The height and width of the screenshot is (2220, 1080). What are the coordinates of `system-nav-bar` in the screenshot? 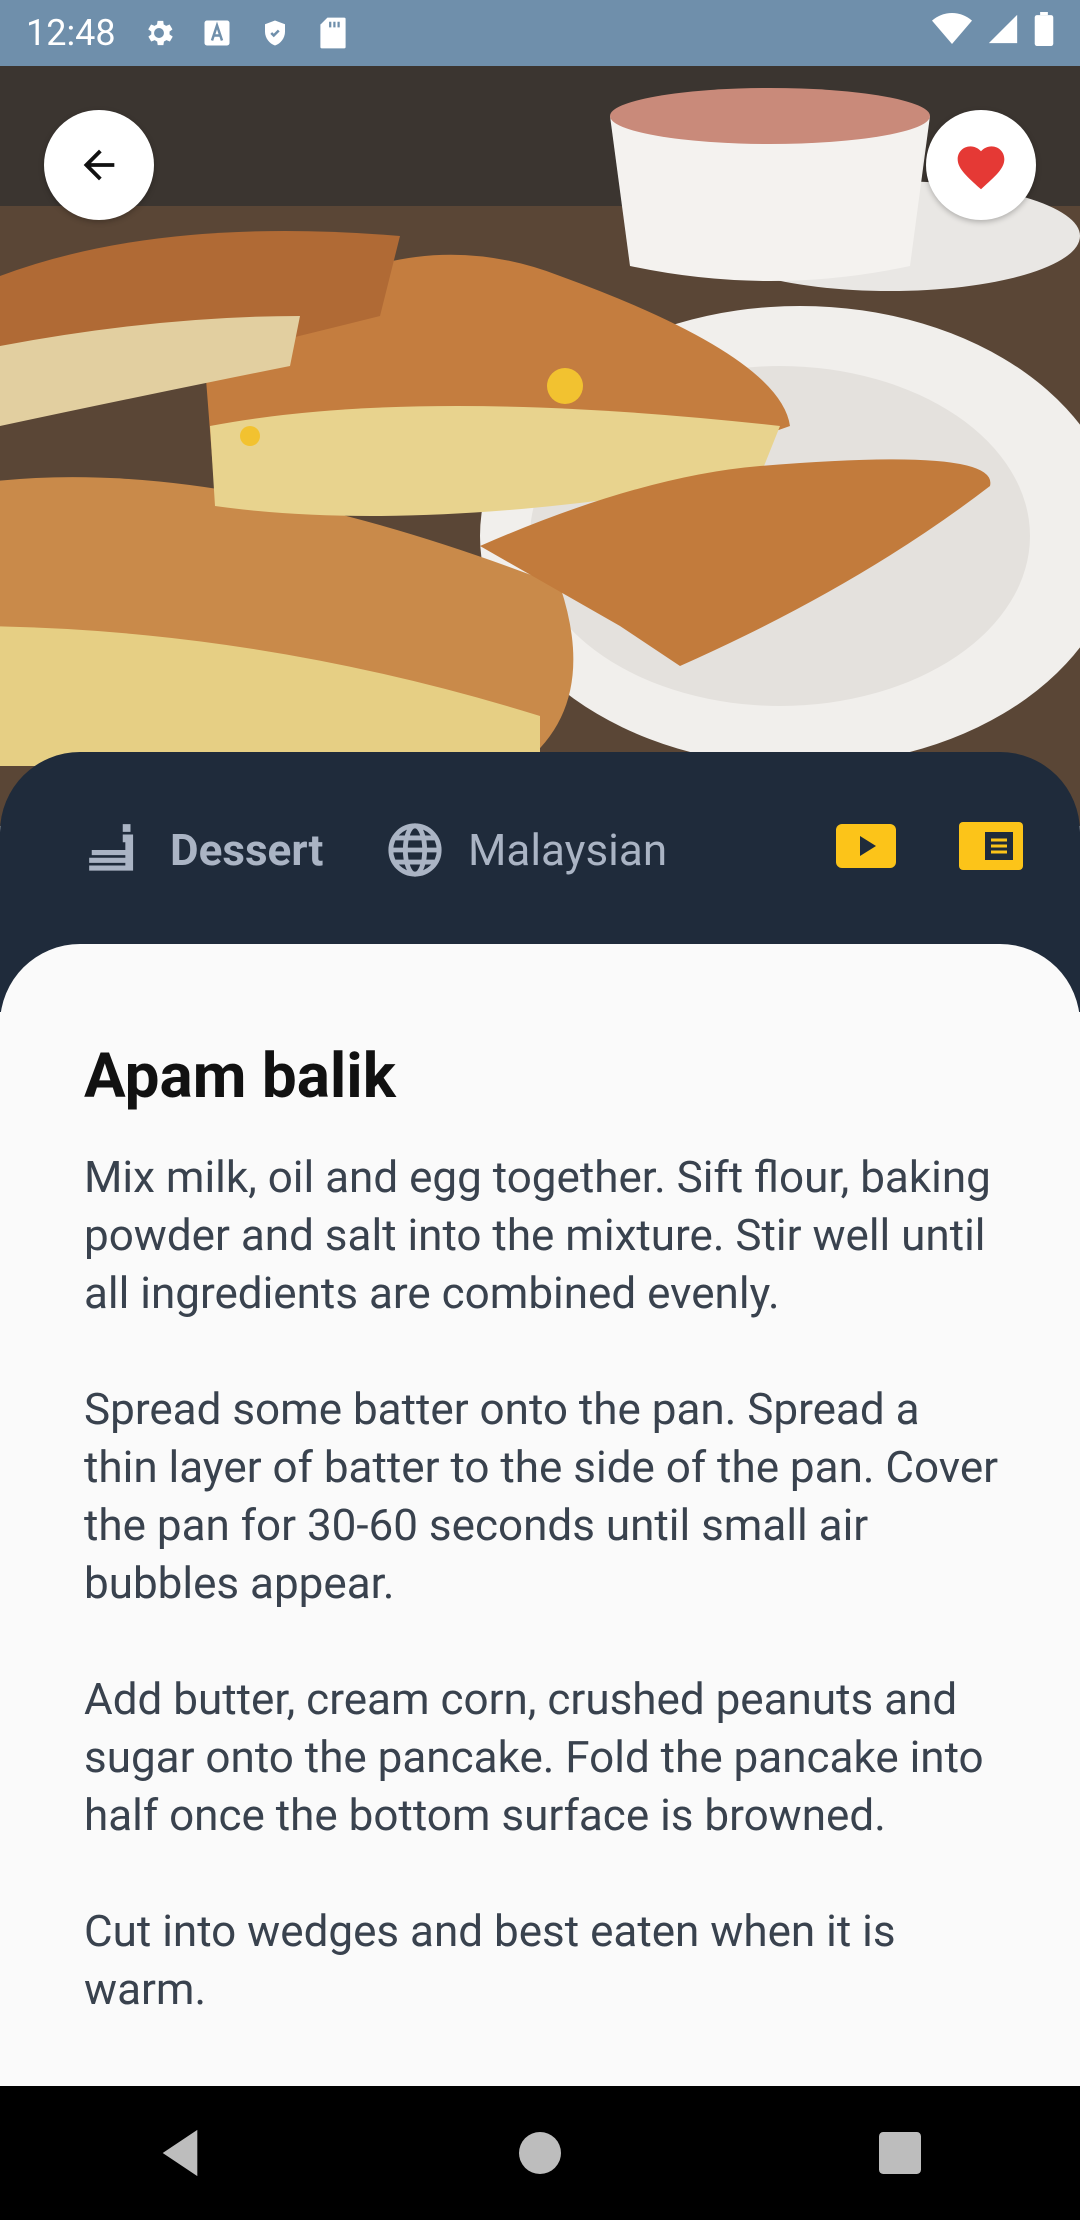 It's located at (540, 2153).